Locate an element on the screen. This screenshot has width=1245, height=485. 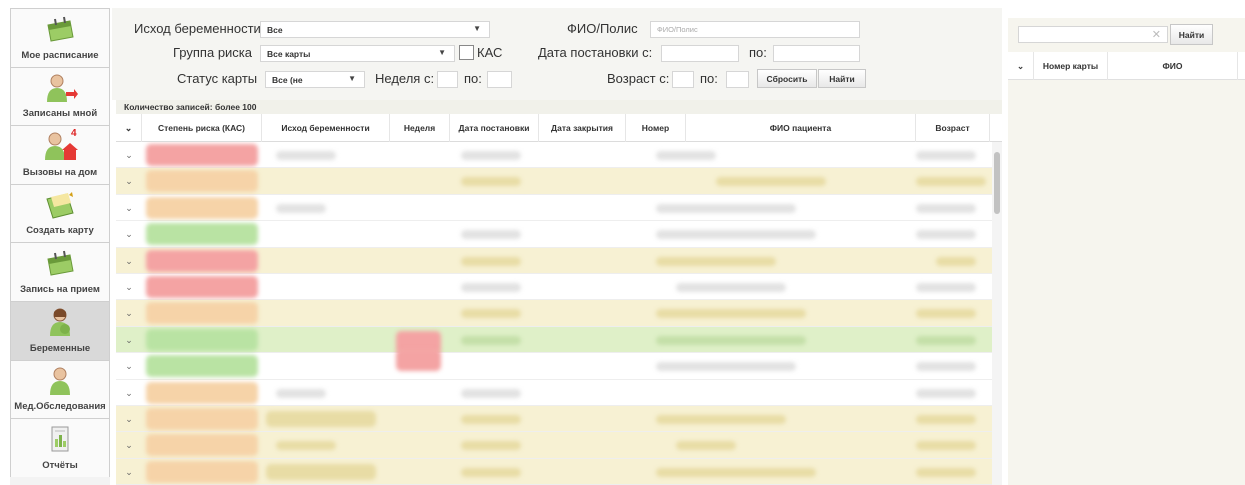
pregnant-woman-icon is located at coordinates (60, 322).